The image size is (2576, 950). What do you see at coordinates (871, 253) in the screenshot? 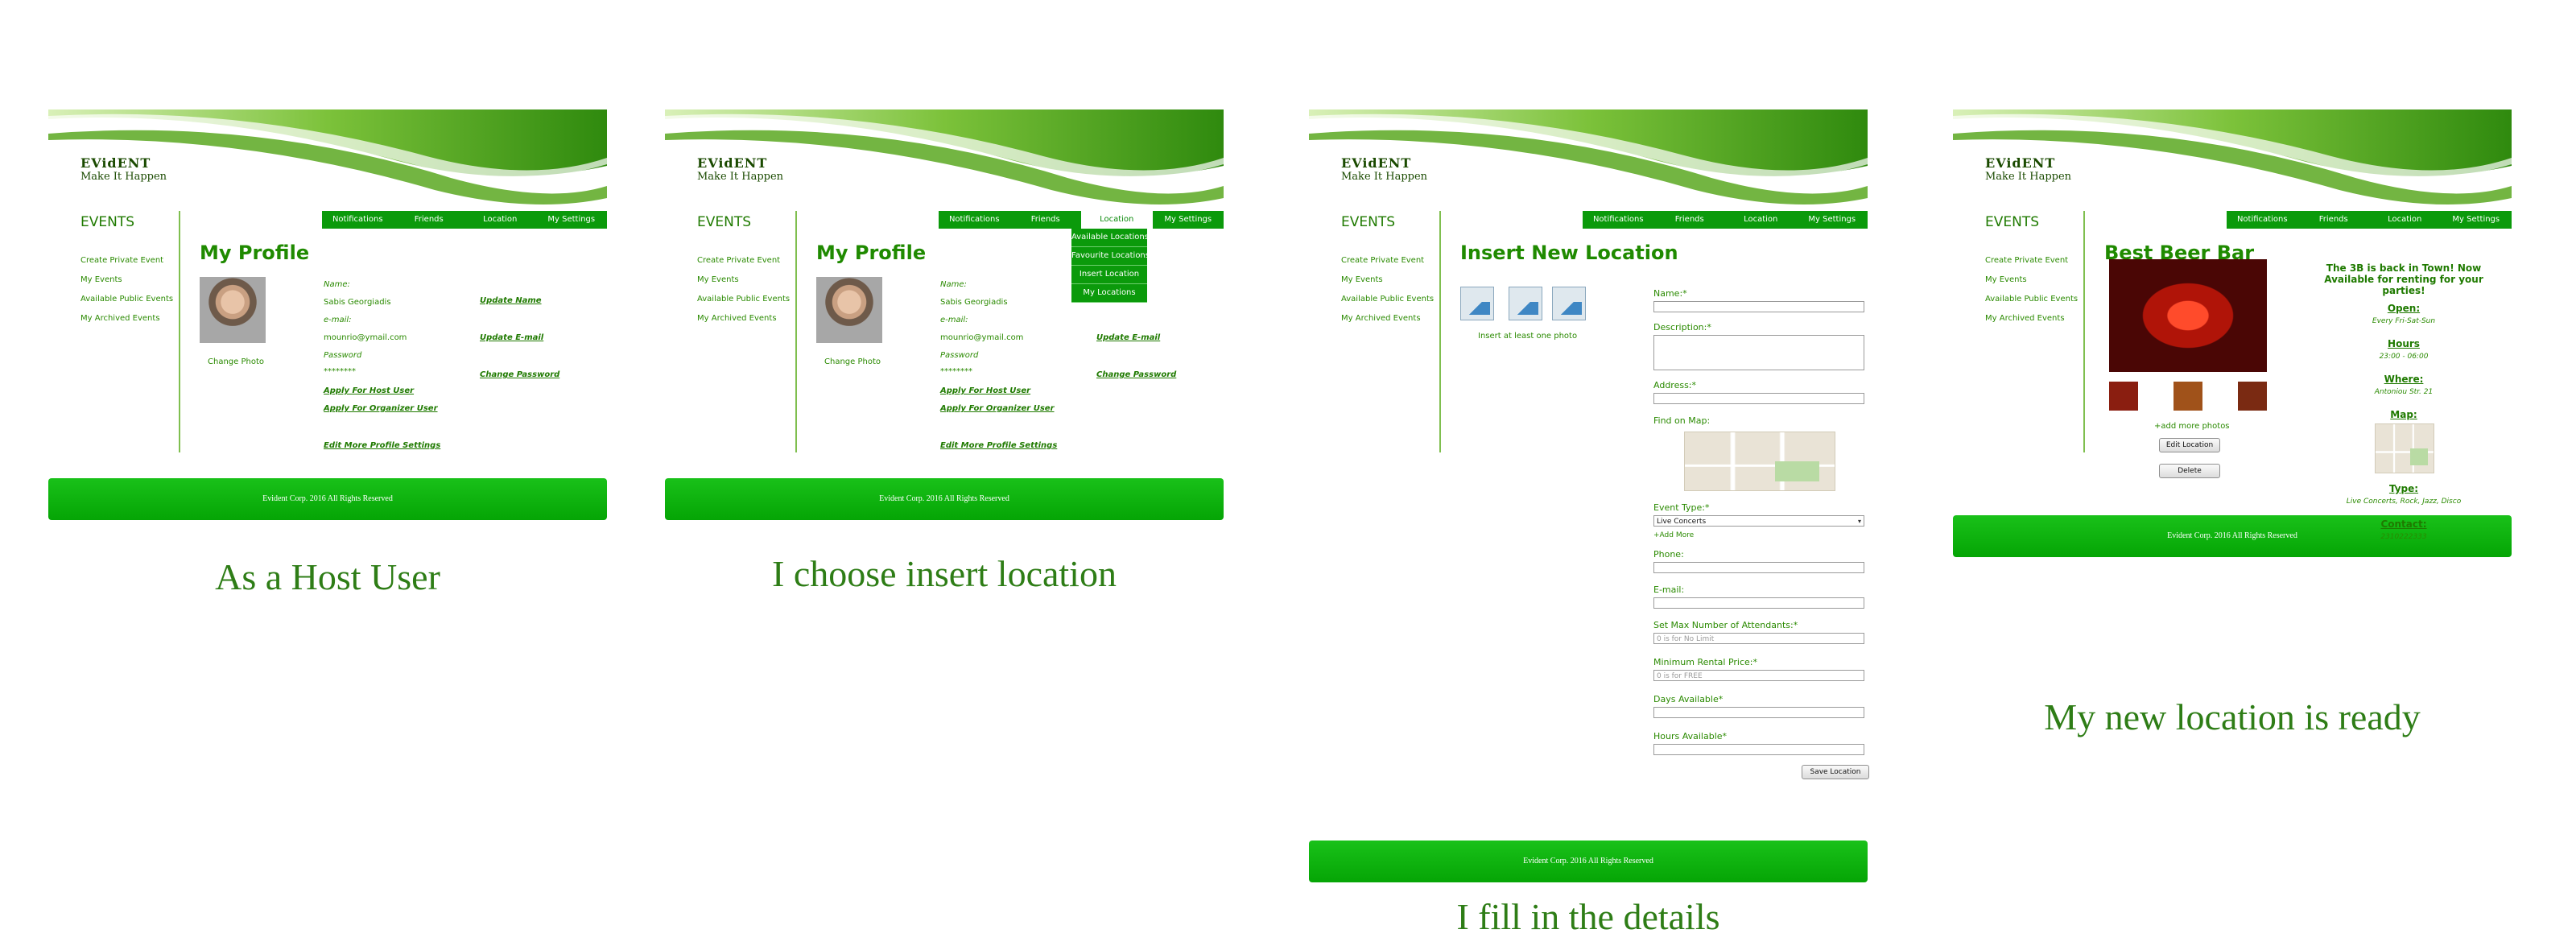
I see `page-title: My Profile` at bounding box center [871, 253].